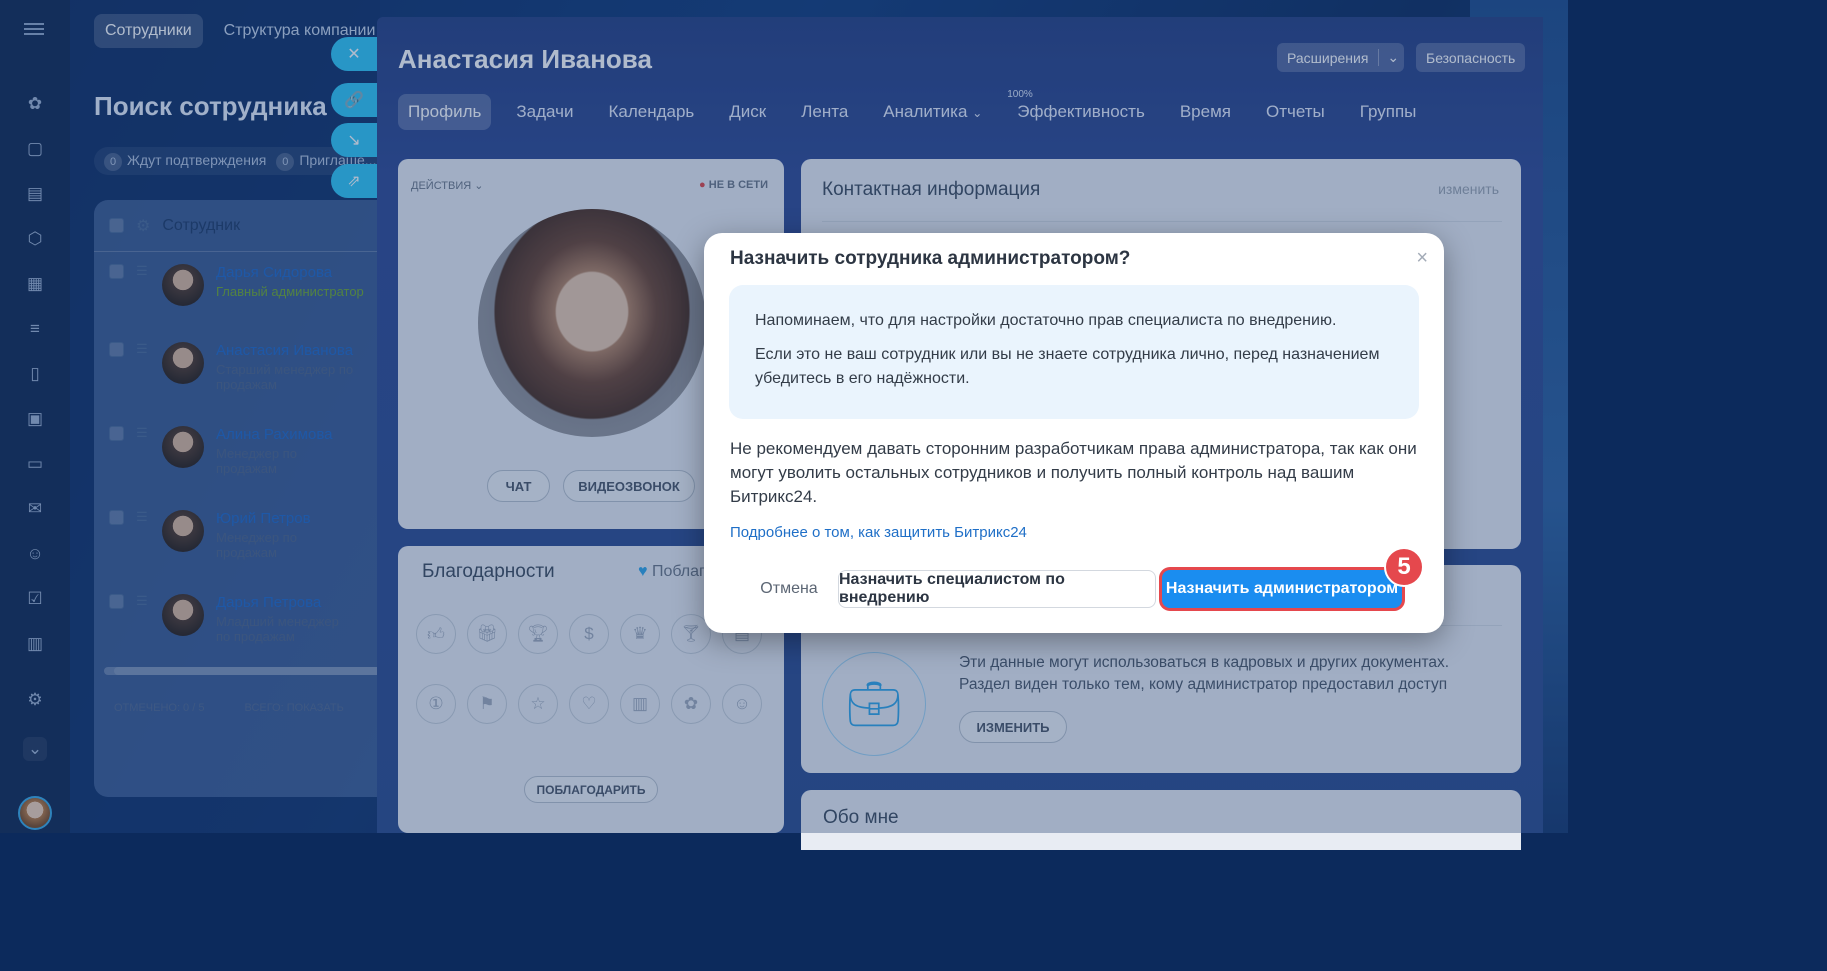 The width and height of the screenshot is (1827, 971). Describe the element at coordinates (878, 532) in the screenshot. I see `security-help-link: Подробнее о том, как защитить Битрикс24` at that location.